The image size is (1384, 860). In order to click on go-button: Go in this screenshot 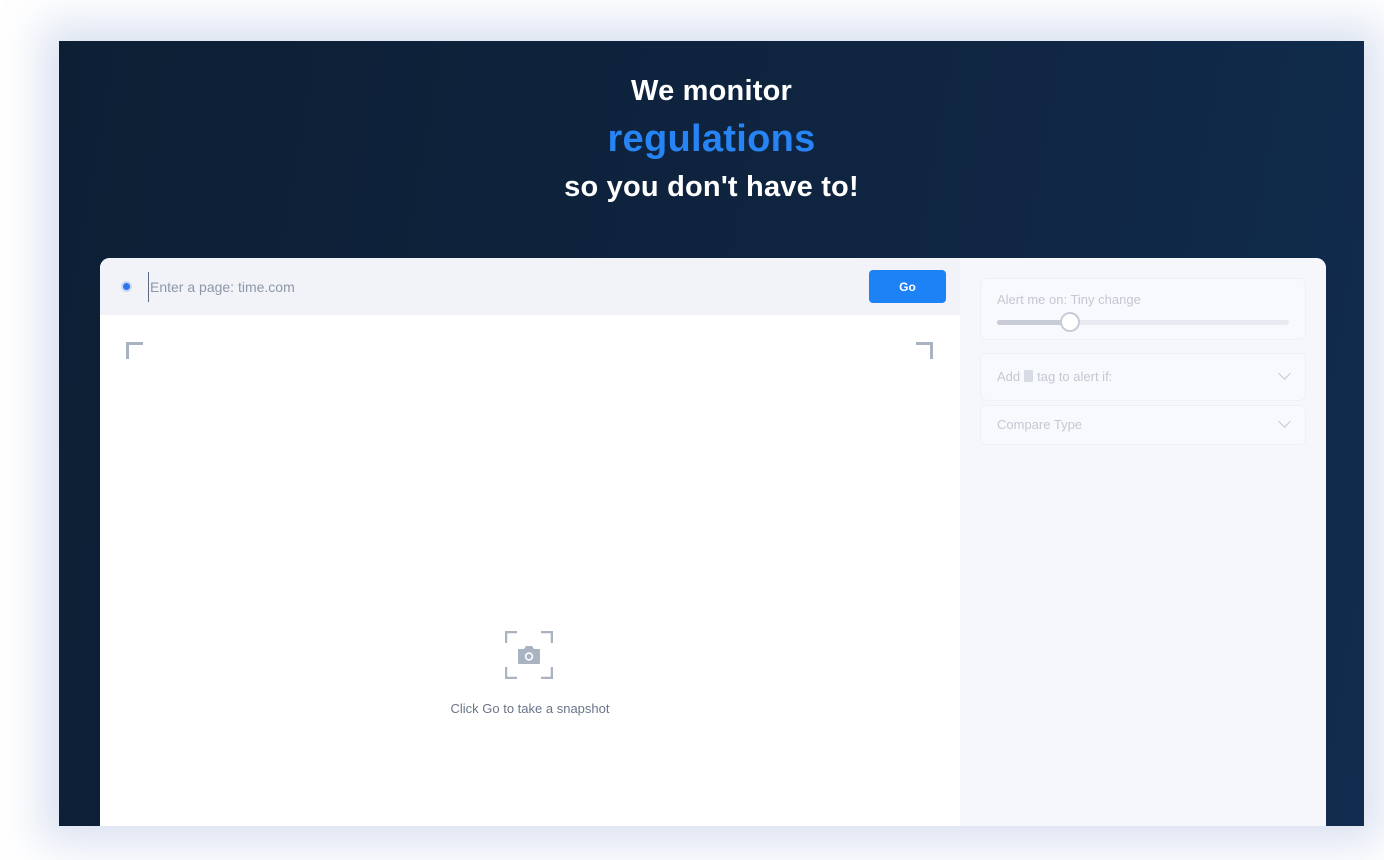, I will do `click(907, 286)`.